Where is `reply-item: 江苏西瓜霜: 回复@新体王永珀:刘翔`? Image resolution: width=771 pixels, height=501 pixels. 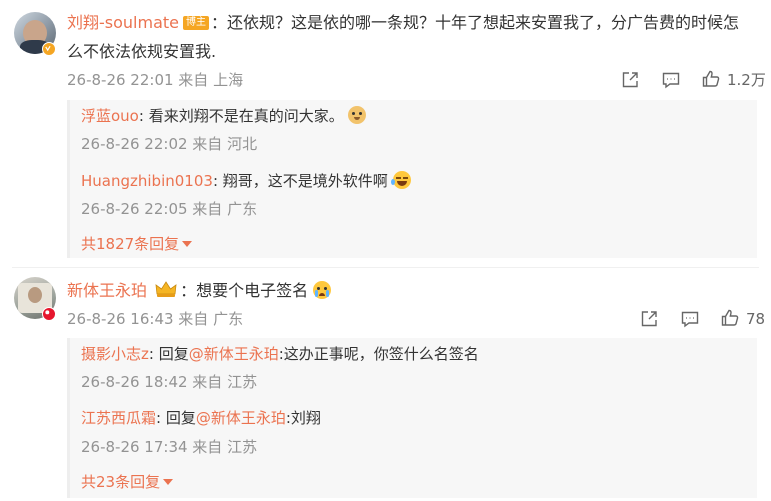 reply-item: 江苏西瓜霜: 回复@新体王永珀:刘翔 is located at coordinates (201, 418).